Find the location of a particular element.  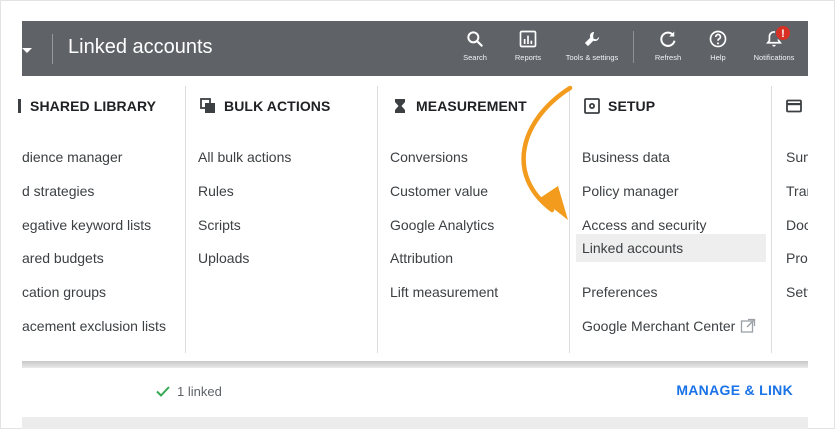

menu-item-location-groups: cation groups is located at coordinates (102, 292).